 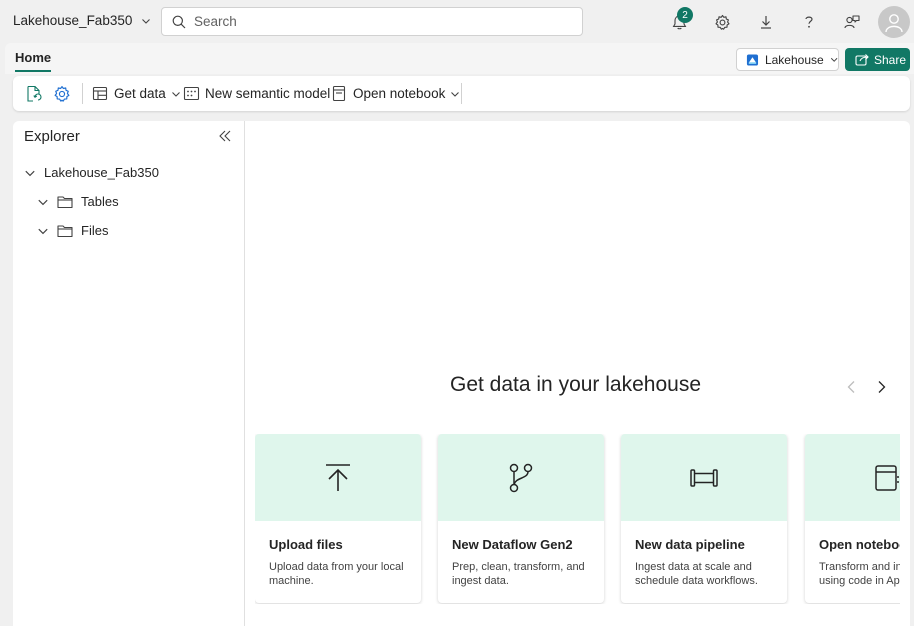 I want to click on chevron-right-icon, so click(x=882, y=387).